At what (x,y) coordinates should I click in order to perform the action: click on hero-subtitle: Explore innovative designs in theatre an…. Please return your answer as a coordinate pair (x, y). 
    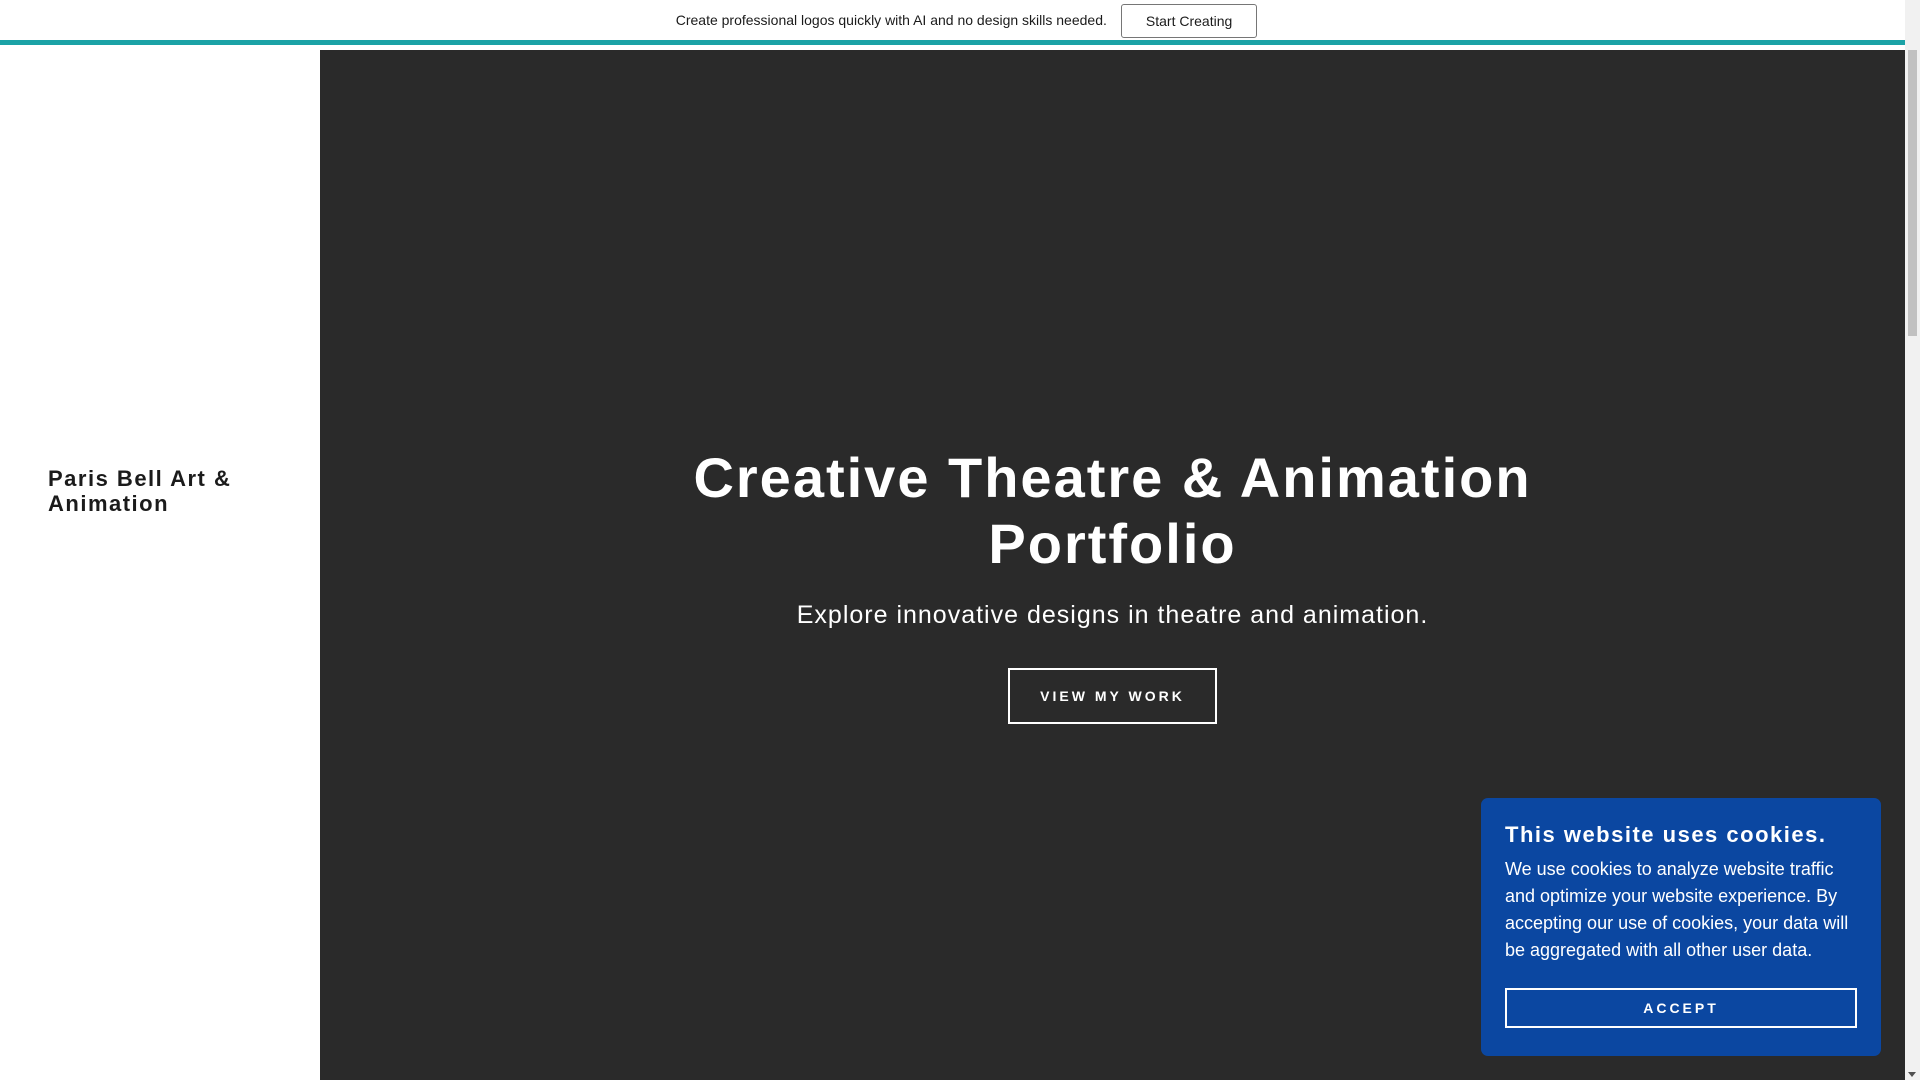
    Looking at the image, I should click on (1112, 615).